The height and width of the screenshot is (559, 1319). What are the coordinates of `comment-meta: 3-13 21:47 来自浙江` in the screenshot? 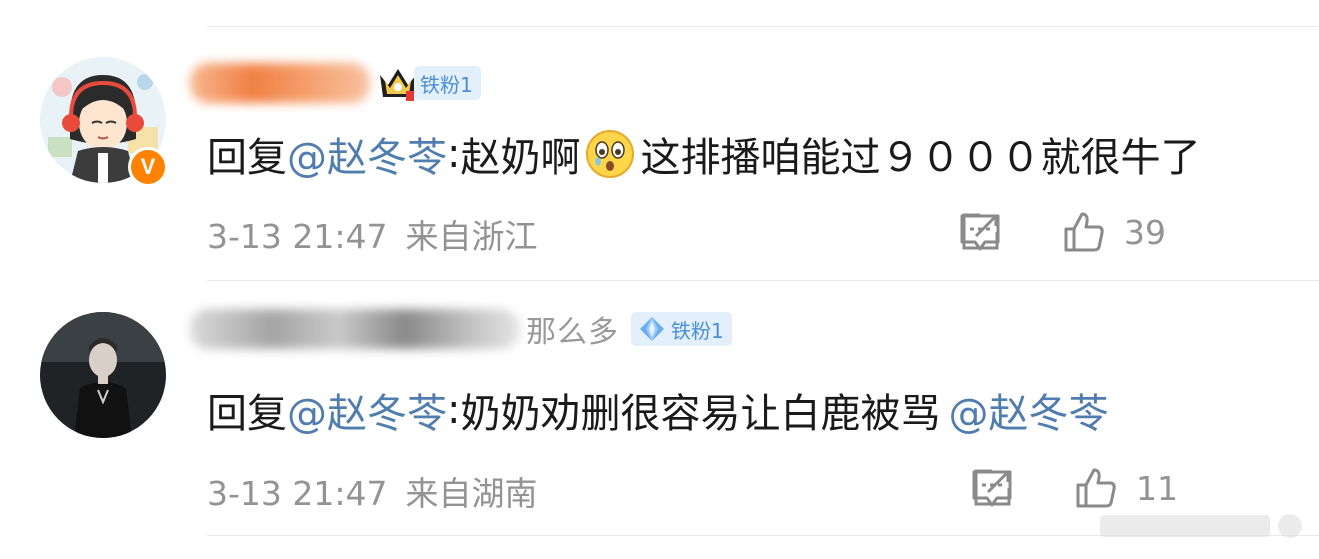 It's located at (372, 234).